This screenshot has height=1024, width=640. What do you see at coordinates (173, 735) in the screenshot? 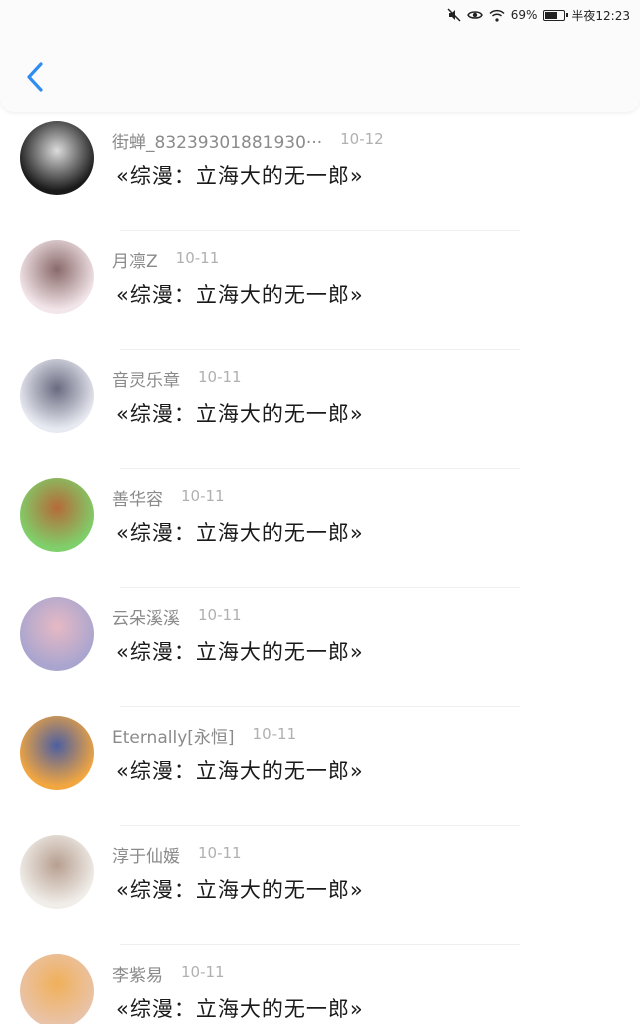
I see `user-name: Eternally[永恒]` at bounding box center [173, 735].